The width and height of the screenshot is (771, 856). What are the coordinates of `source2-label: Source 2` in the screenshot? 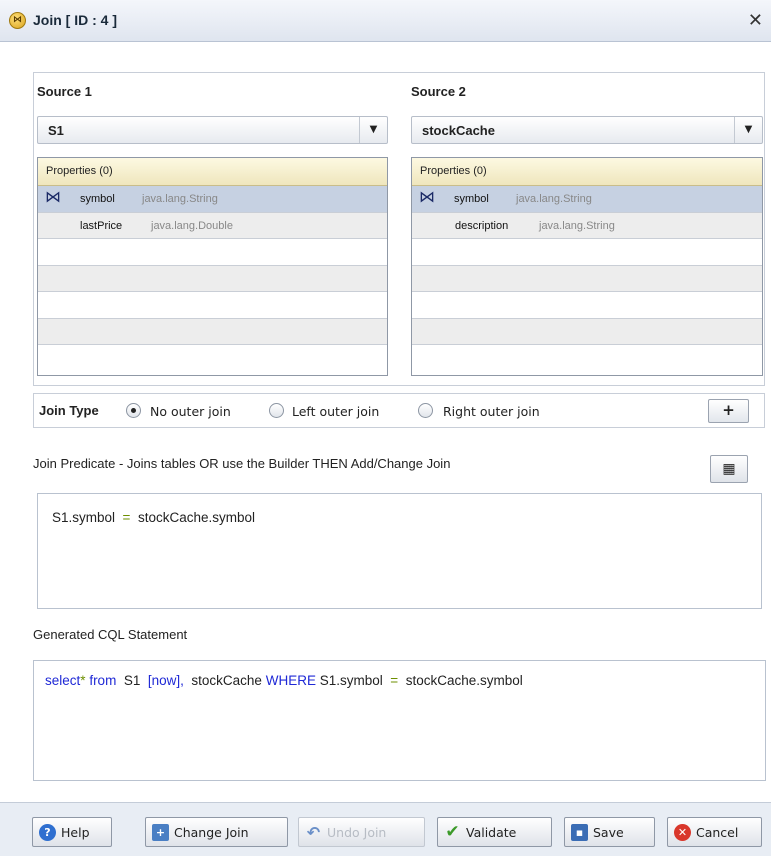 It's located at (438, 91).